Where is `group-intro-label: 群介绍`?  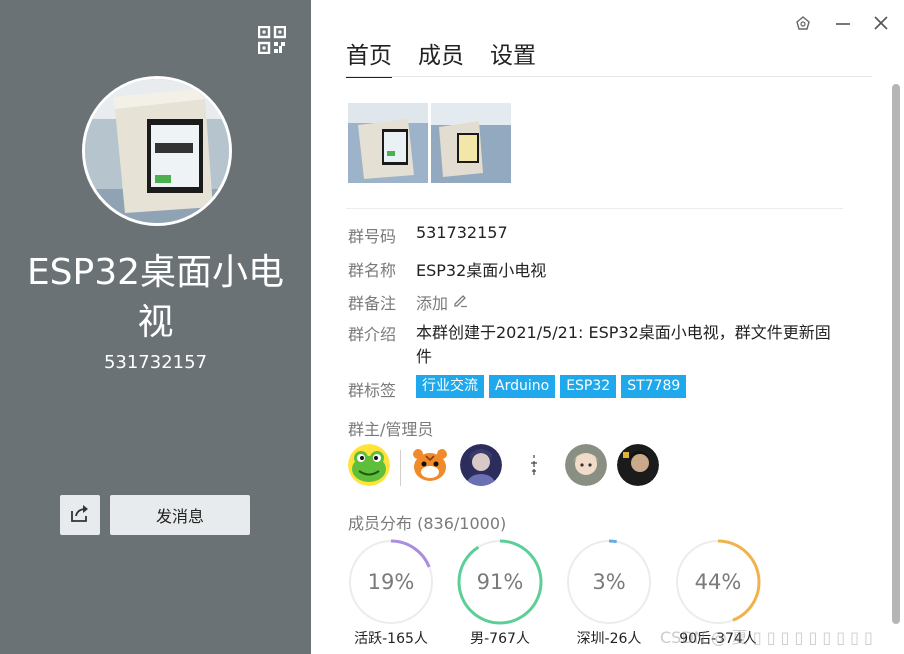
group-intro-label: 群介绍 is located at coordinates (372, 334).